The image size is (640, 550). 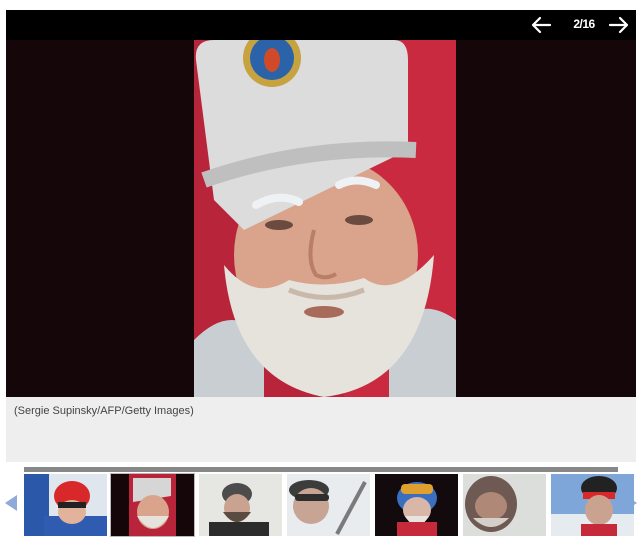 I want to click on thumbnail-active, so click(x=152, y=505).